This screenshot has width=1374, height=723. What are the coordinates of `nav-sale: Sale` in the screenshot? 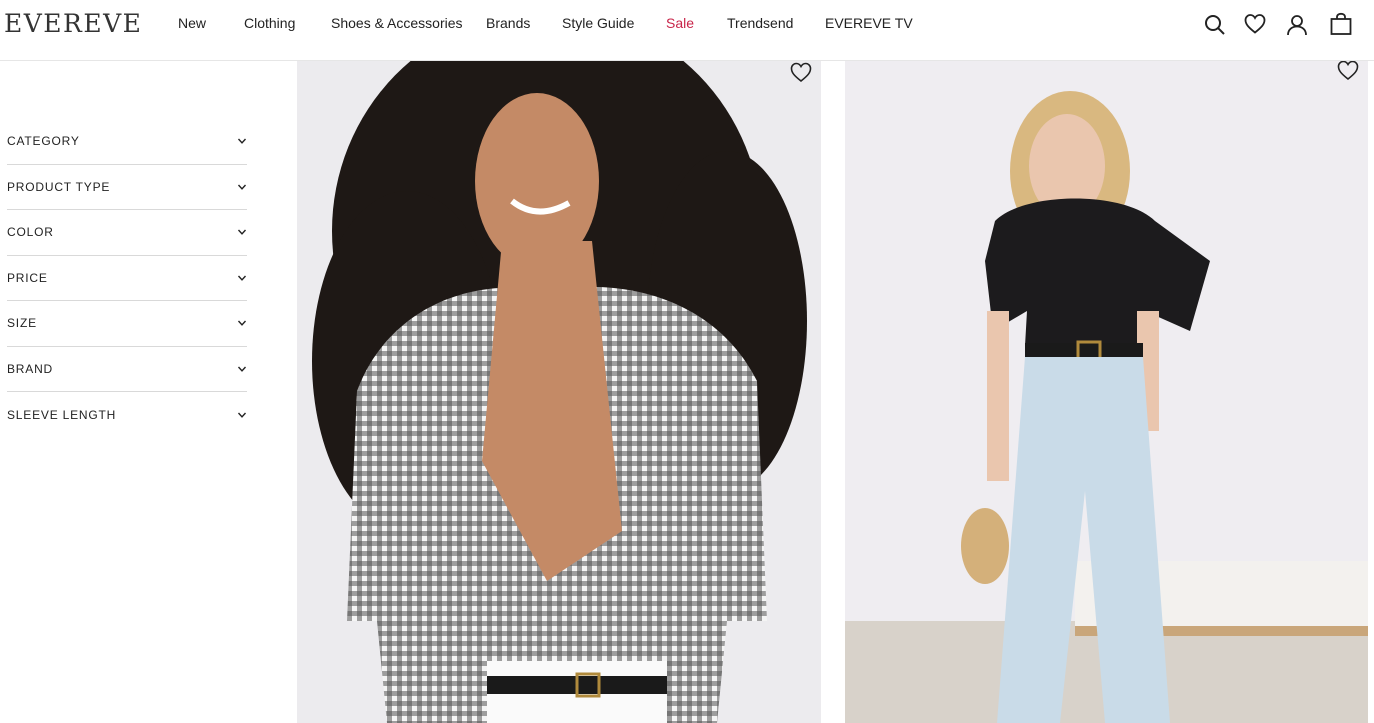 It's located at (680, 23).